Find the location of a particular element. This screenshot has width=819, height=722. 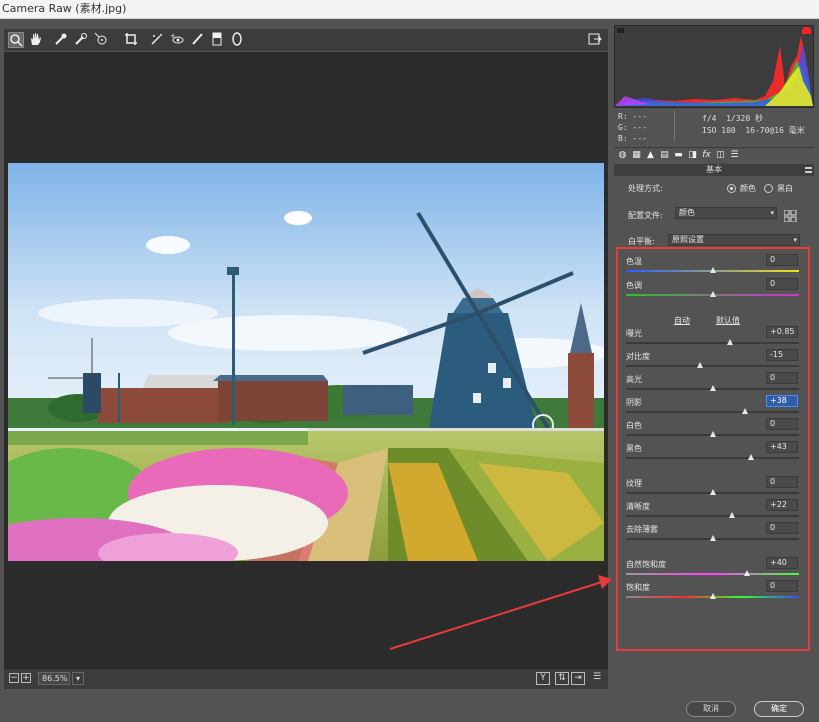

readout-divider is located at coordinates (674, 126).